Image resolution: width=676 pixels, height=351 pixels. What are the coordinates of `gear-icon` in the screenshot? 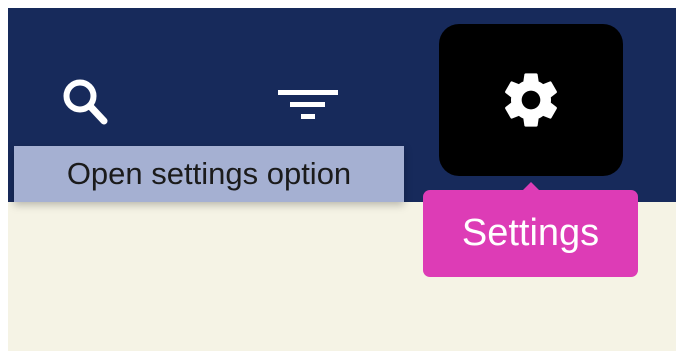 It's located at (531, 100).